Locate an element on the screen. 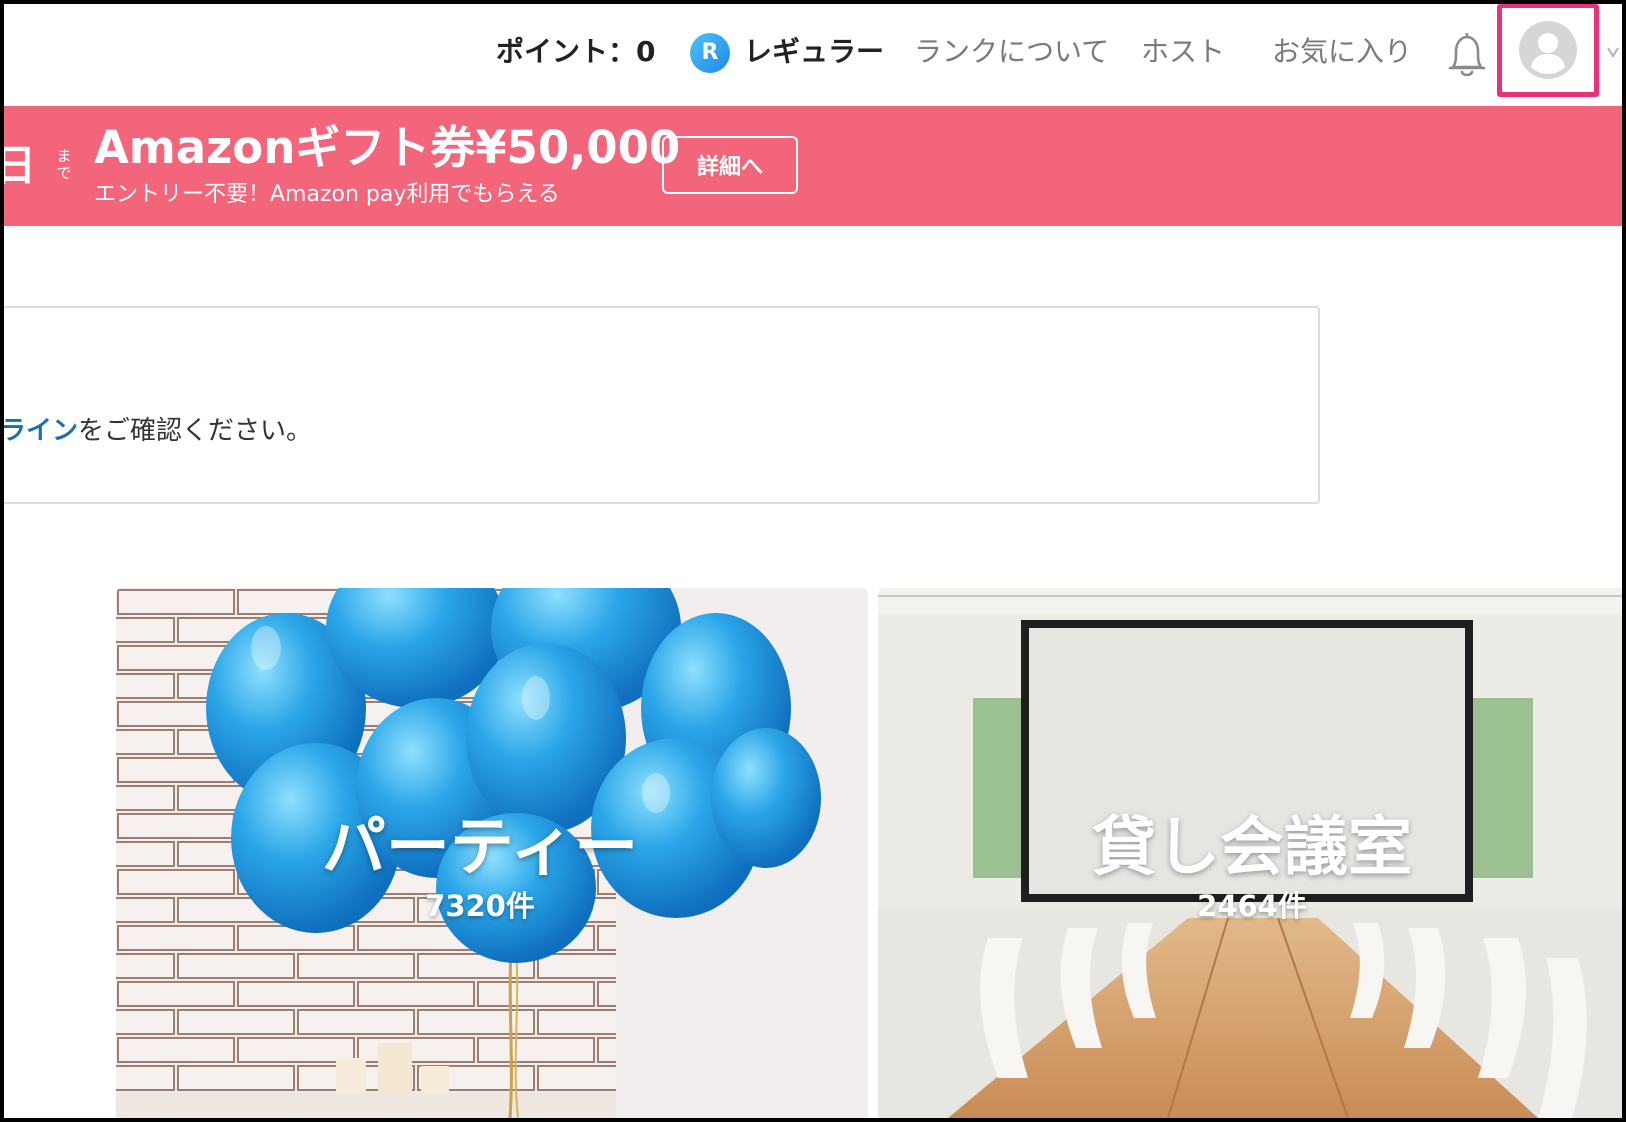 This screenshot has width=1626, height=1122. nav-about-rank-link: ランクについて is located at coordinates (1011, 52).